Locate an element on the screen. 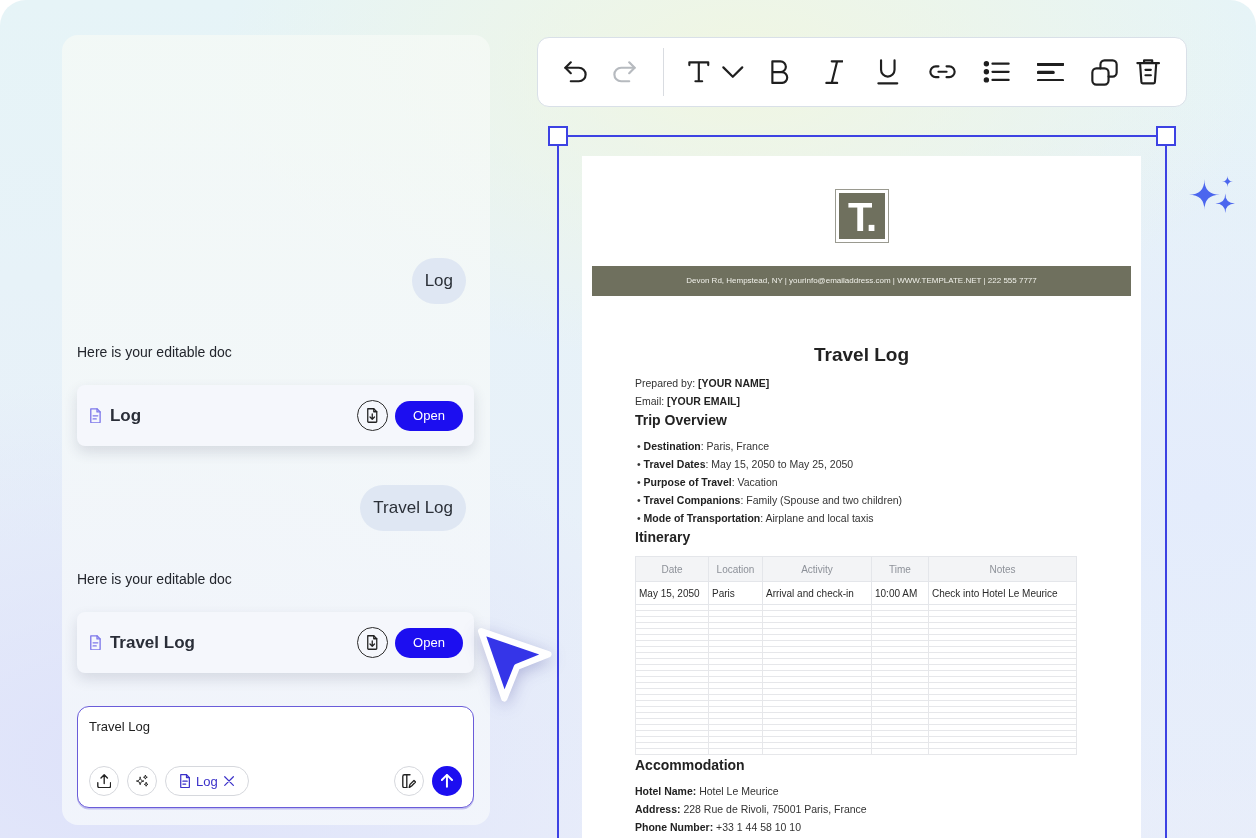 Image resolution: width=1256 pixels, height=838 pixels. upload-icon is located at coordinates (104, 781).